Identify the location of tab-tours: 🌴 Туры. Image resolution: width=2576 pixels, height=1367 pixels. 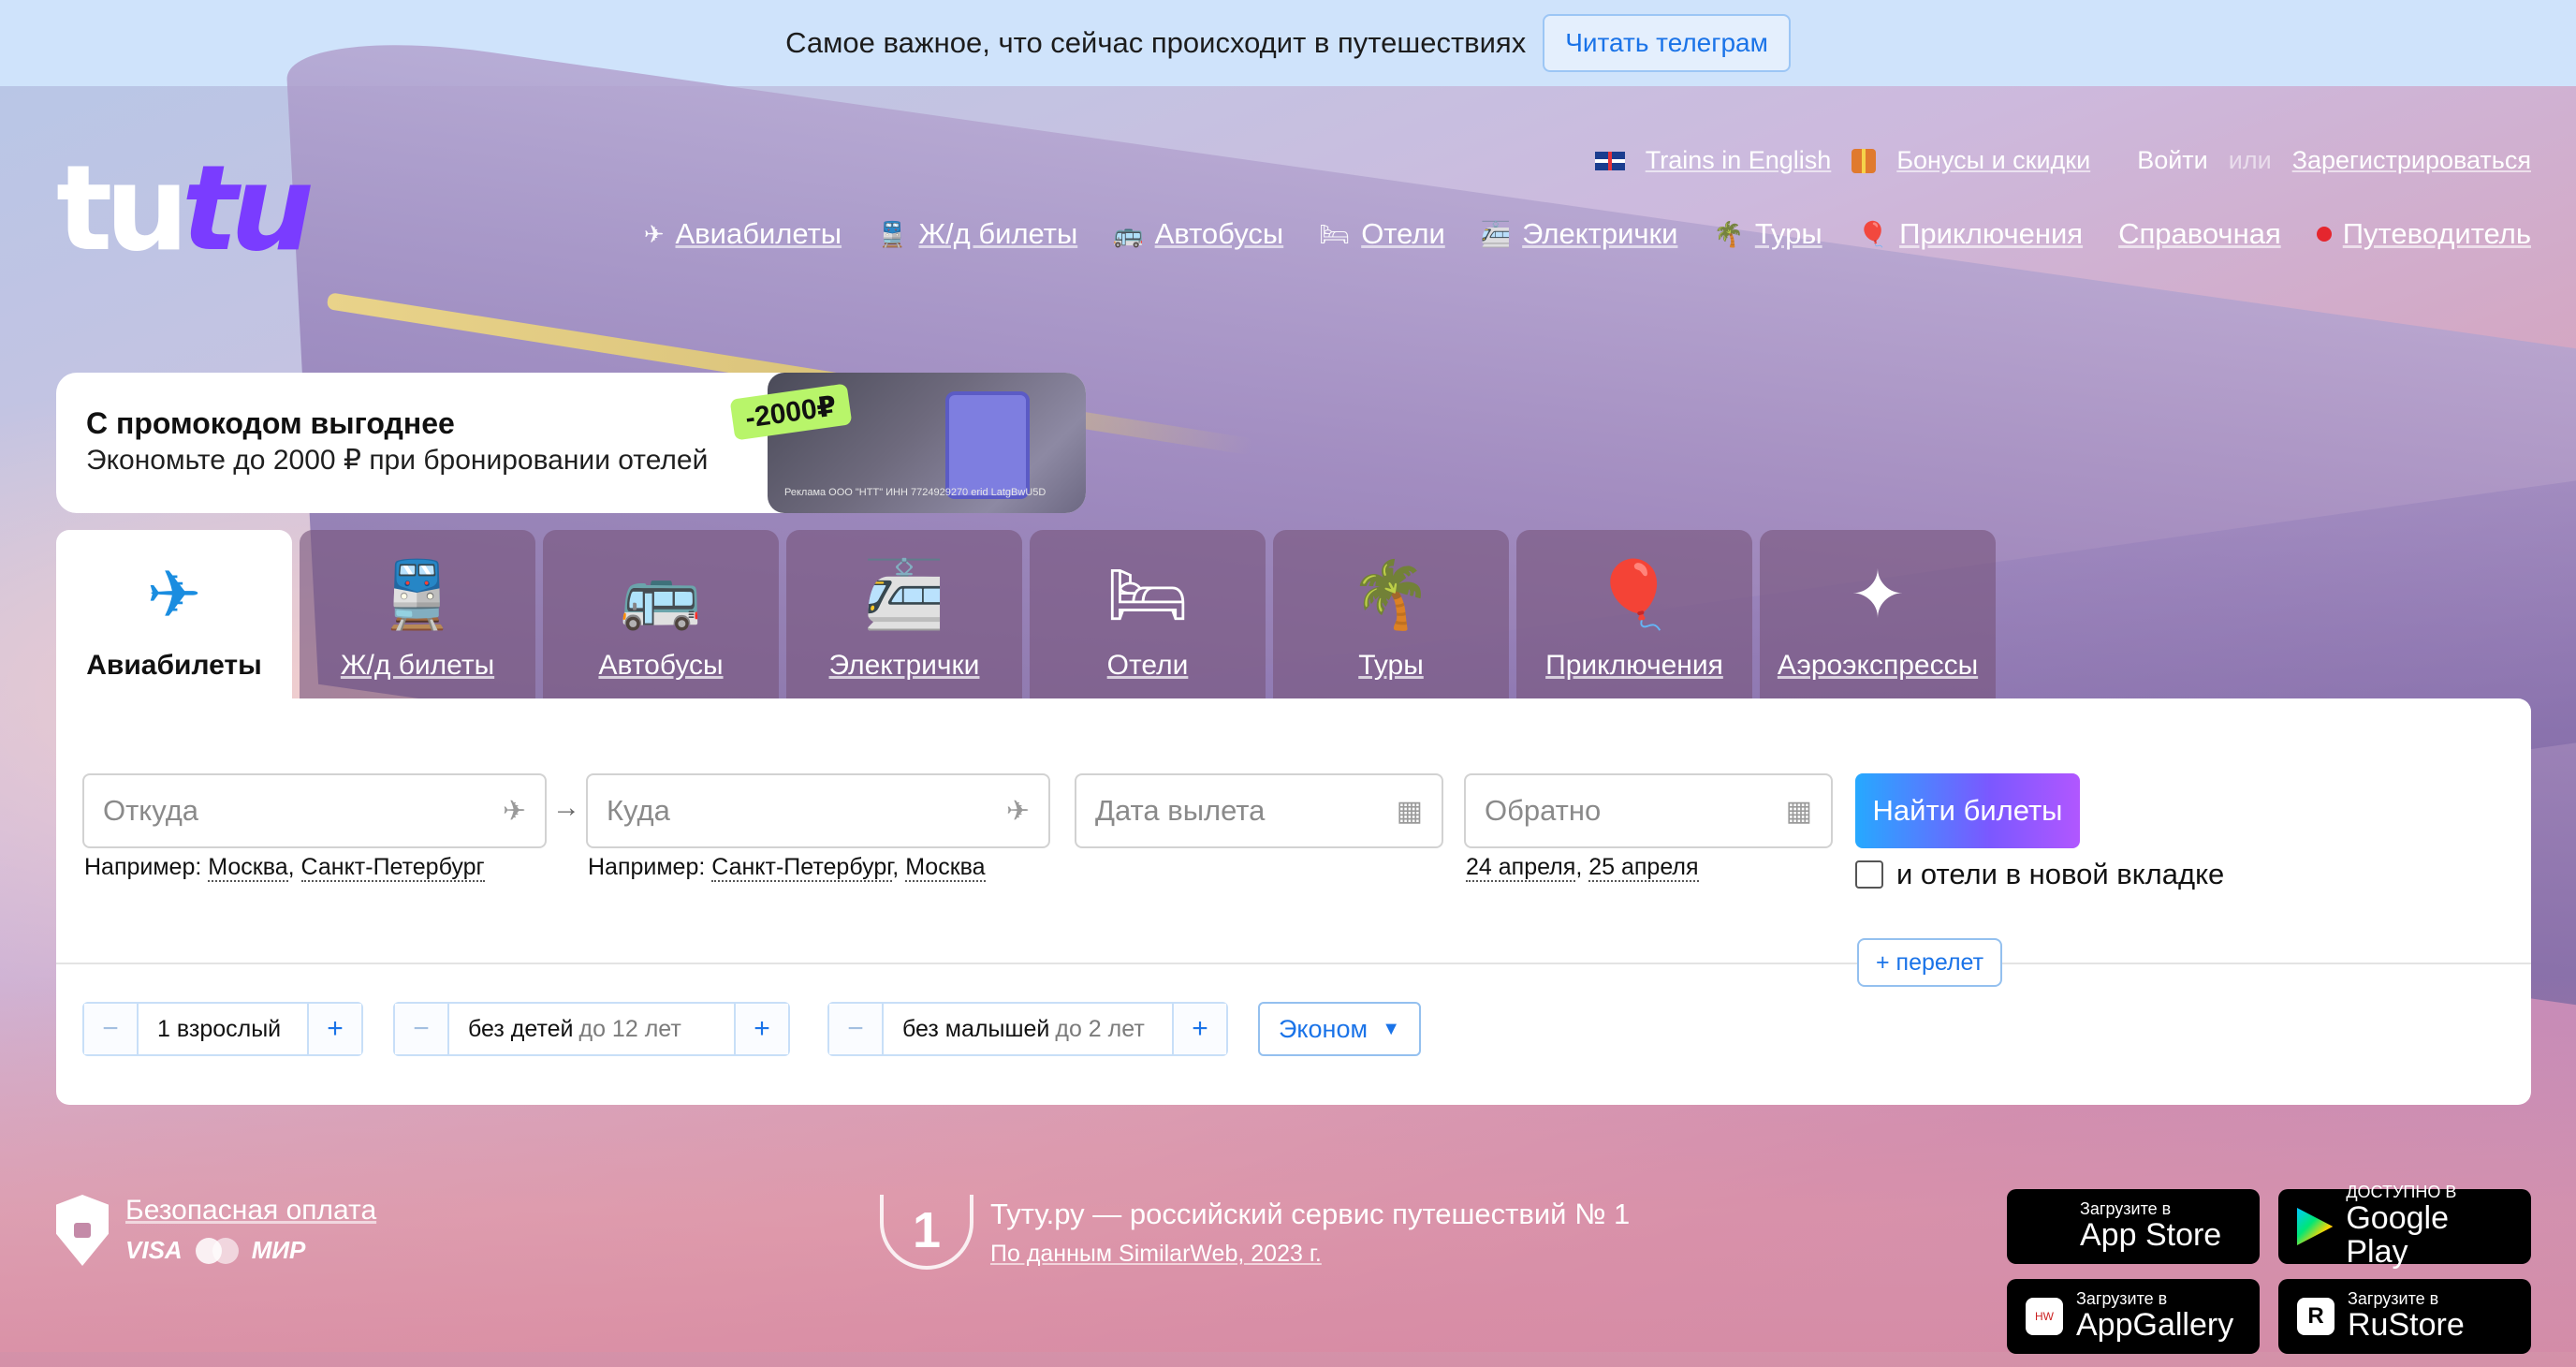
(1391, 614).